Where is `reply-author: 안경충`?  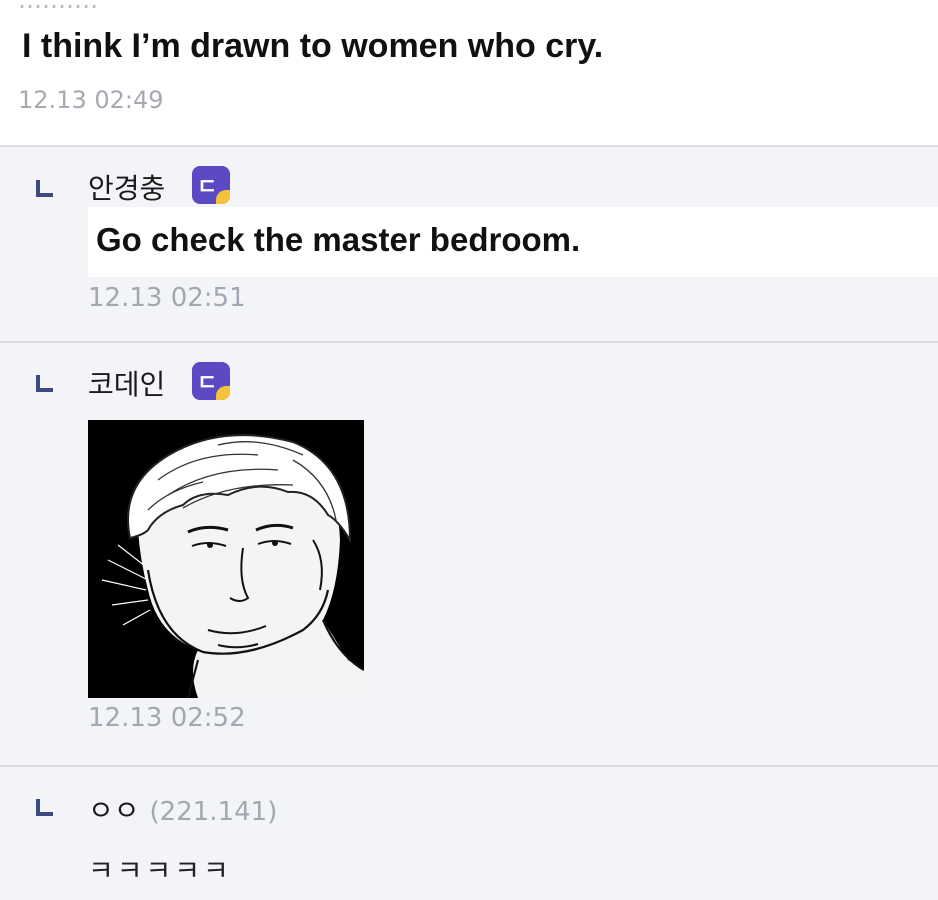
reply-author: 안경충 is located at coordinates (126, 187).